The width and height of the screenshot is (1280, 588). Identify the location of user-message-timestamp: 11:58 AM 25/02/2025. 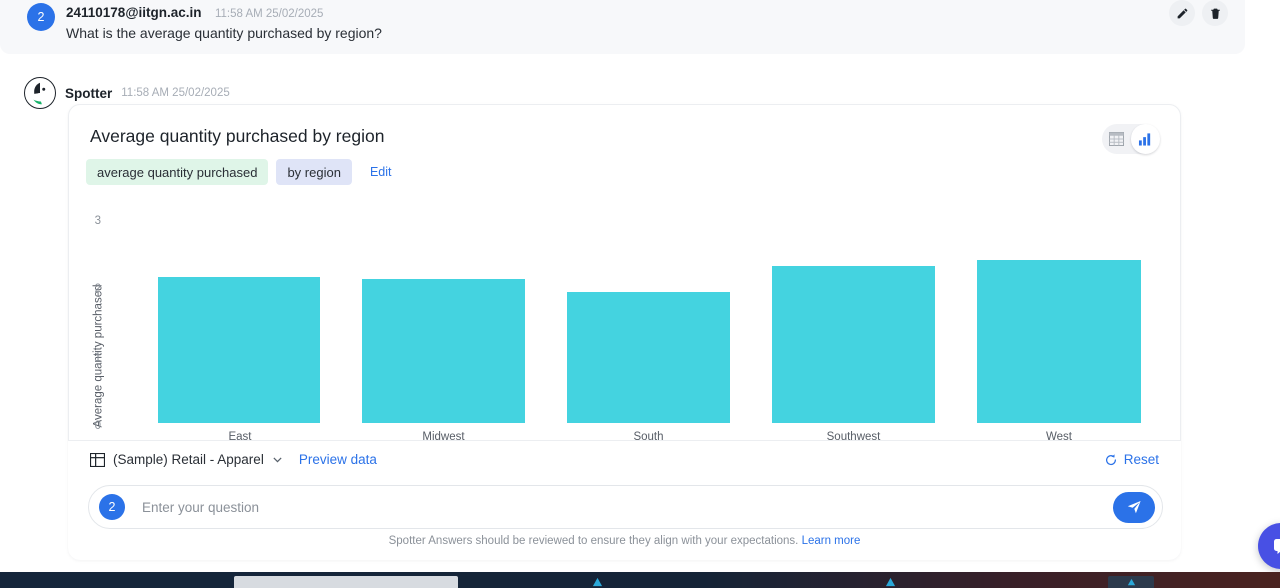
(269, 14).